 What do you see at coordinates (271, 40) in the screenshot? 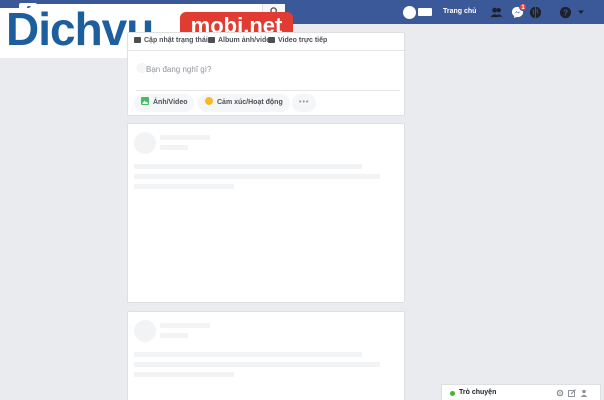
I see `video-camera-icon` at bounding box center [271, 40].